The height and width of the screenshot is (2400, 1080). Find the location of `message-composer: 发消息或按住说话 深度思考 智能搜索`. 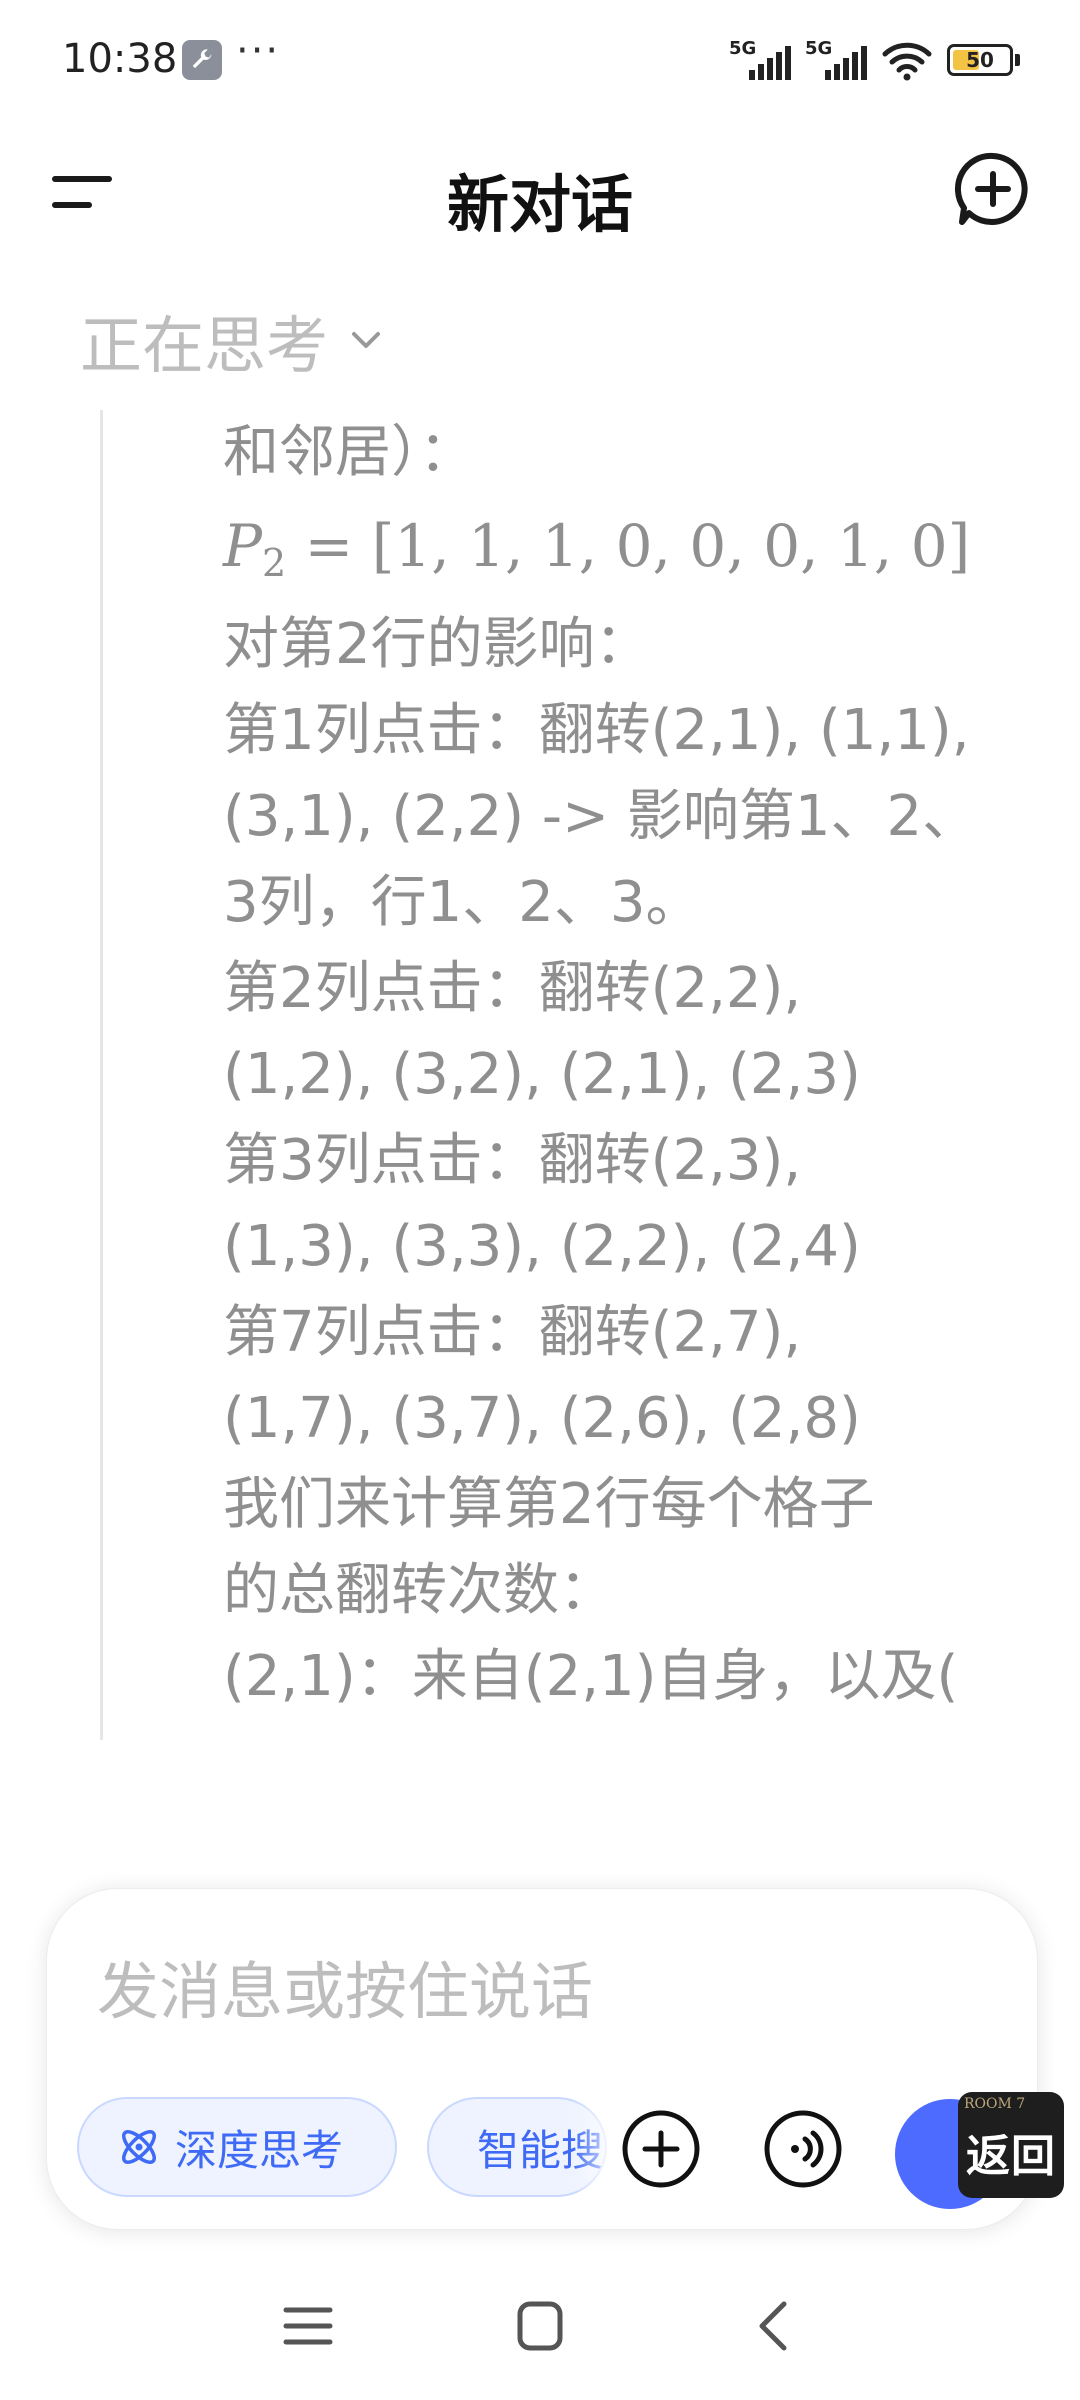

message-composer: 发消息或按住说话 深度思考 智能搜索 is located at coordinates (542, 2059).